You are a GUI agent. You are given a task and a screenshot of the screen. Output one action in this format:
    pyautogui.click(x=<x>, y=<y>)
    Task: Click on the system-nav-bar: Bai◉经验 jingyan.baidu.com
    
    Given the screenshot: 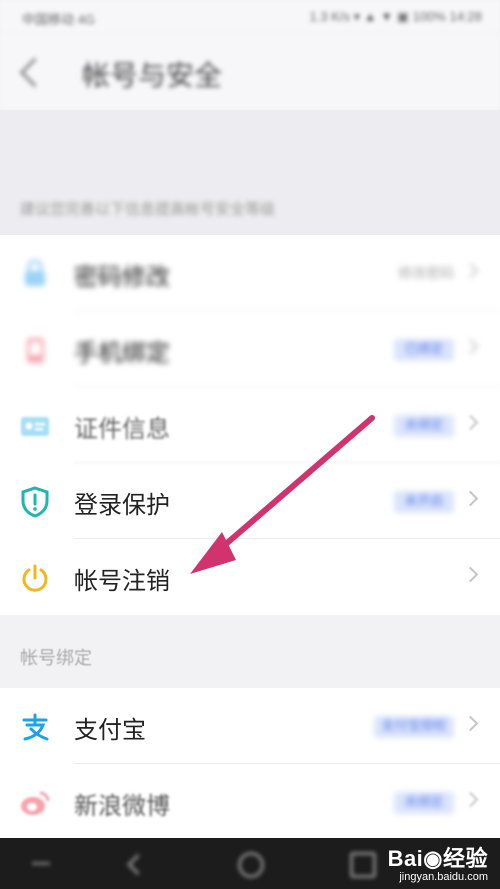 What is the action you would take?
    pyautogui.click(x=250, y=863)
    